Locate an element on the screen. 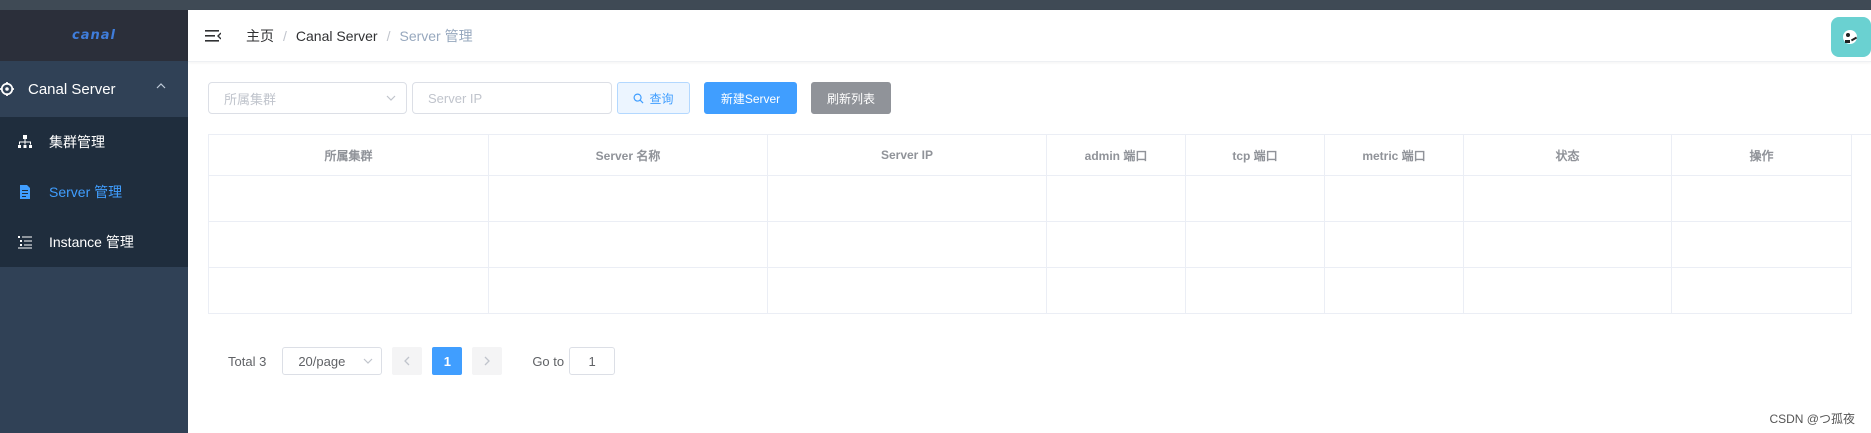  column-header: 状态 is located at coordinates (1568, 155).